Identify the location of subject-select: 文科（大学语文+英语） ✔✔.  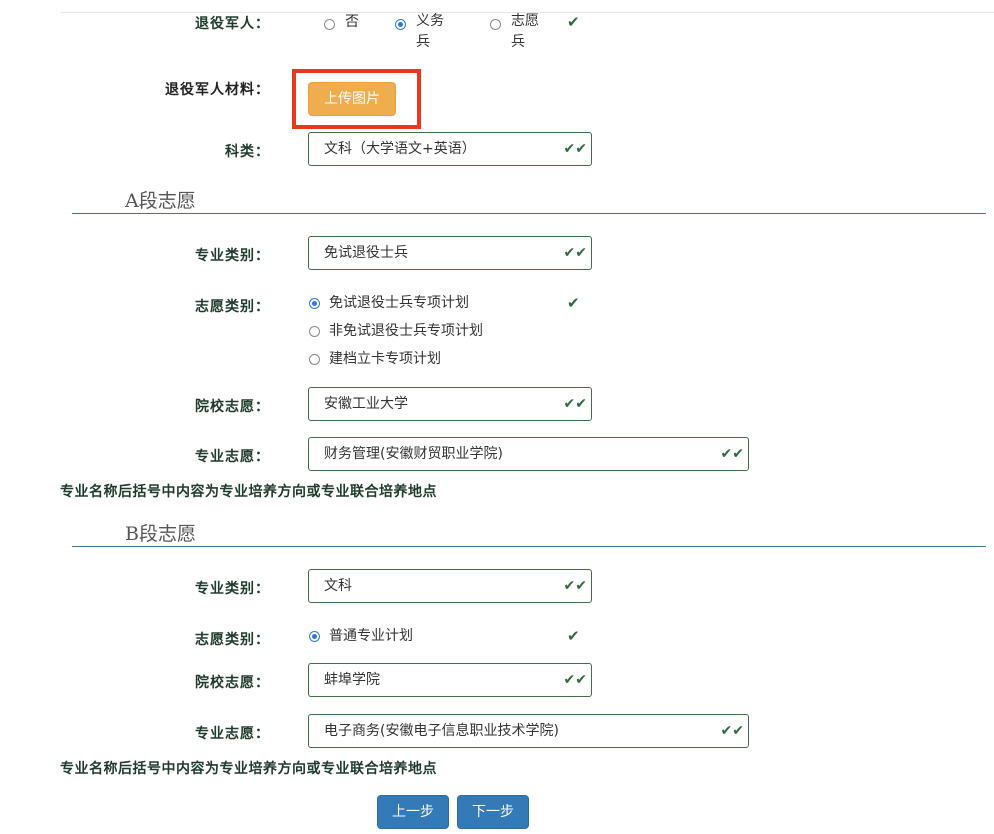
(450, 149).